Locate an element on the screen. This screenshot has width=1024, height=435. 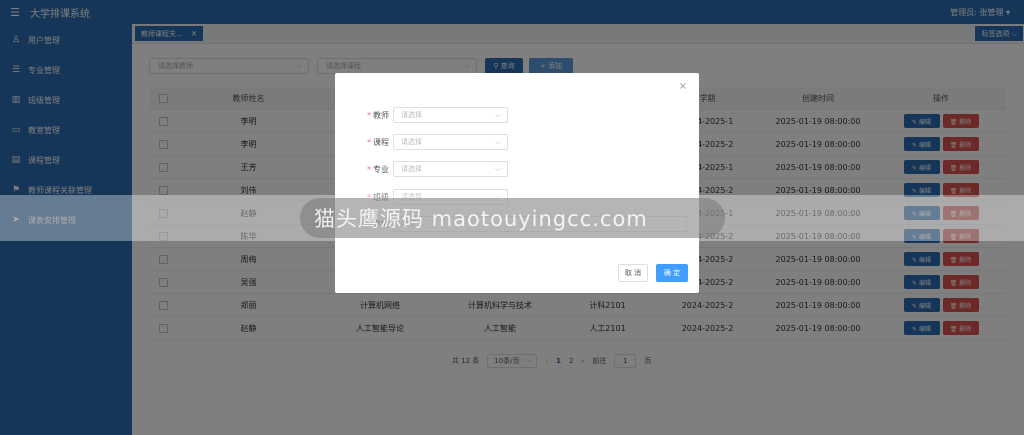
major-select: 请选择 ⌵ is located at coordinates (450, 169).